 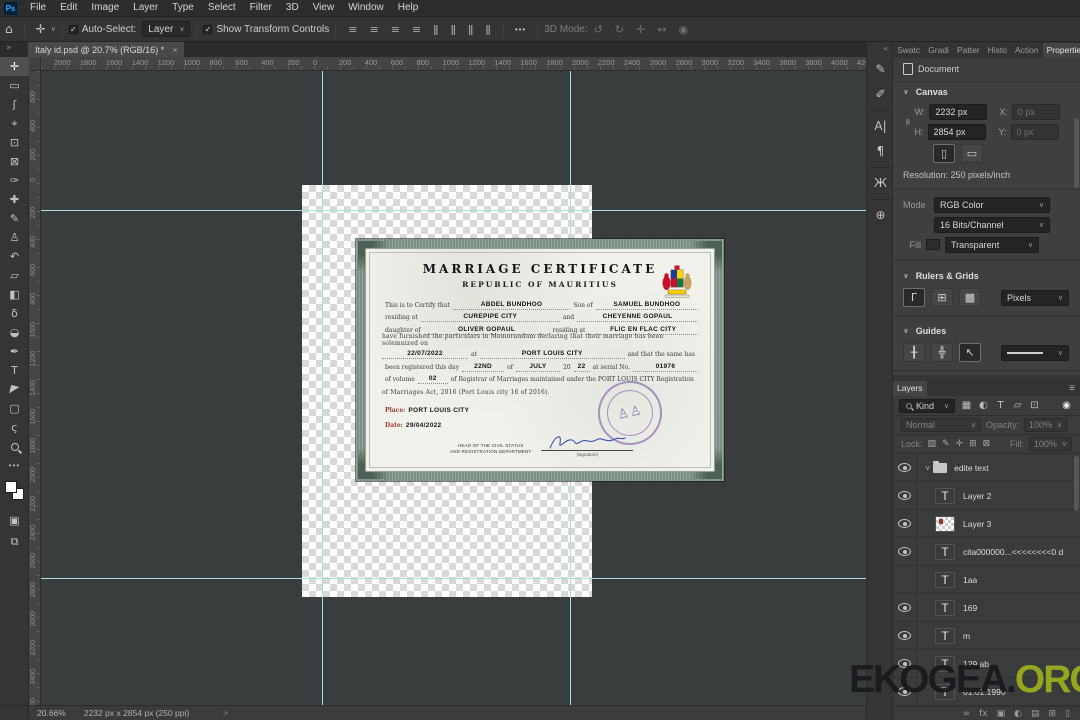 I want to click on tab-properties: Properties, so click(x=1061, y=50).